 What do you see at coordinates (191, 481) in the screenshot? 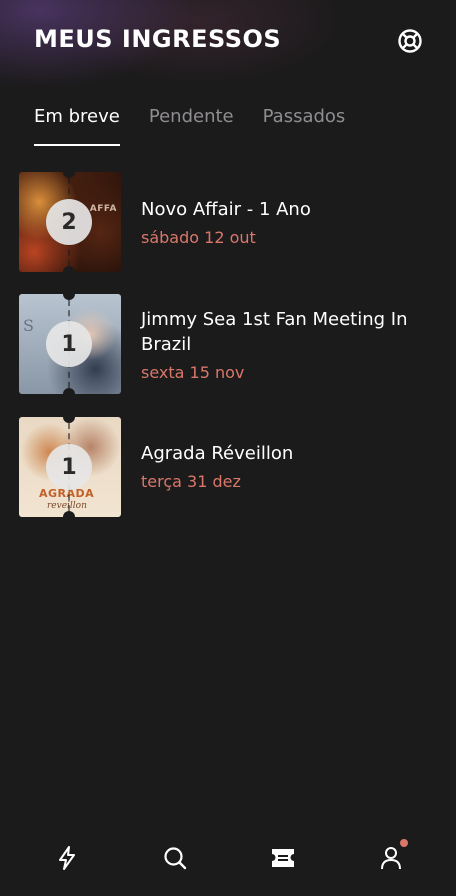
I see `event-date: terça 31 dez` at bounding box center [191, 481].